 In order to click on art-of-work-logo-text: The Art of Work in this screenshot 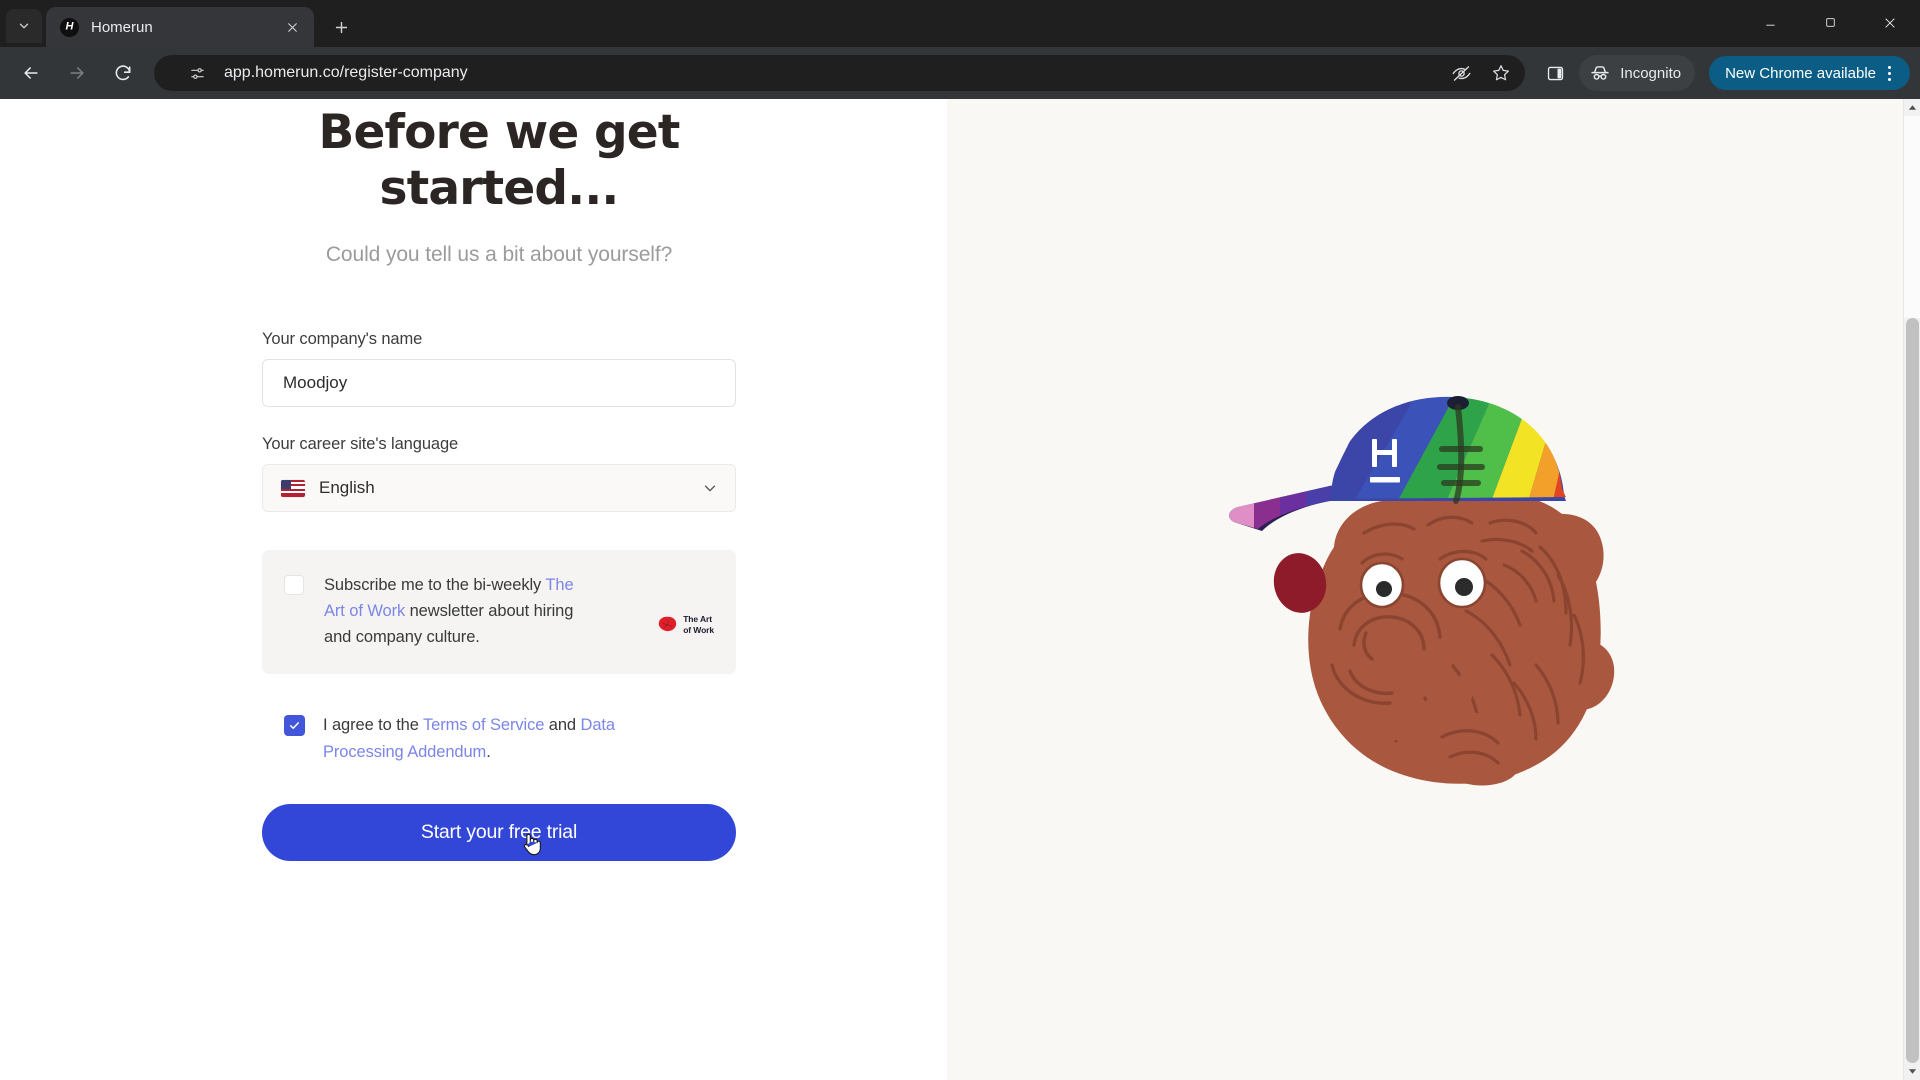, I will do `click(698, 624)`.